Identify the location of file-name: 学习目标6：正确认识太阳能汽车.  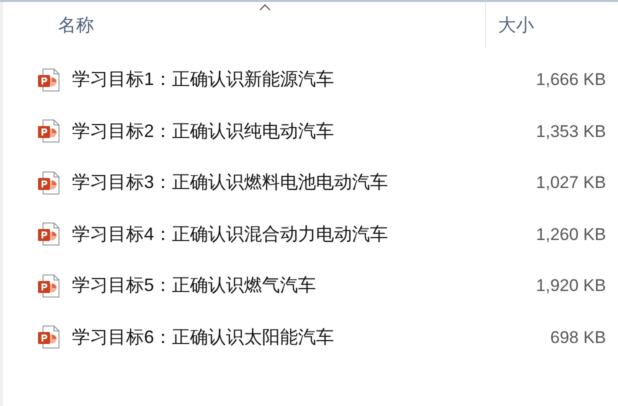
(262, 337).